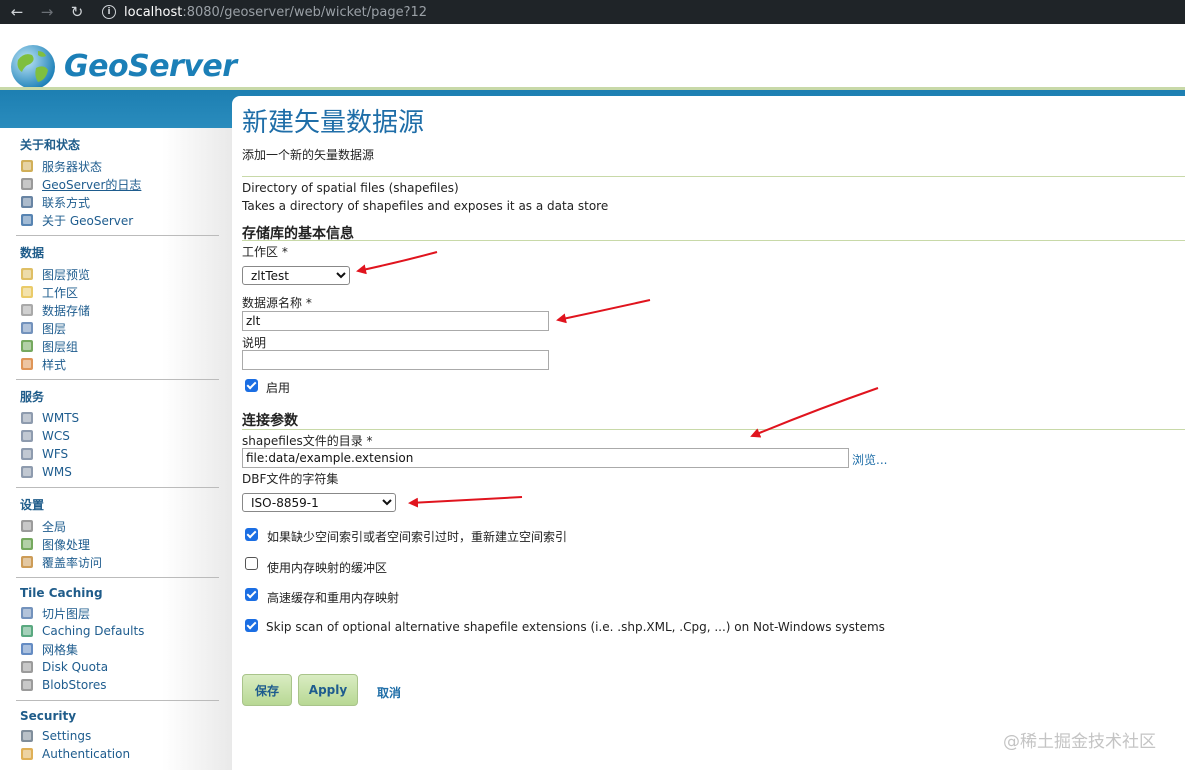  I want to click on sidebar-item-label: 图层, so click(54, 328).